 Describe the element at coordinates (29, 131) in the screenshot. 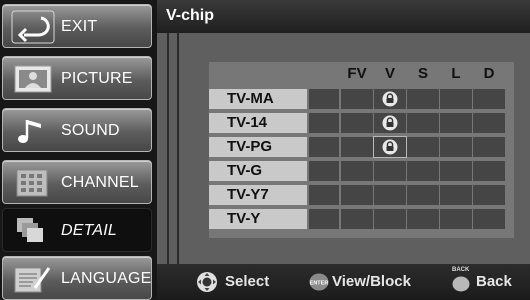

I see `music-note-icon` at that location.